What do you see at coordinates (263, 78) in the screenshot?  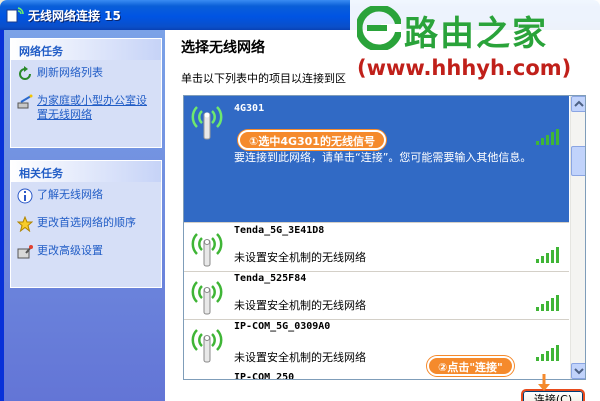 I see `instructions-text: 单击以下列表中的项目以连接到区` at bounding box center [263, 78].